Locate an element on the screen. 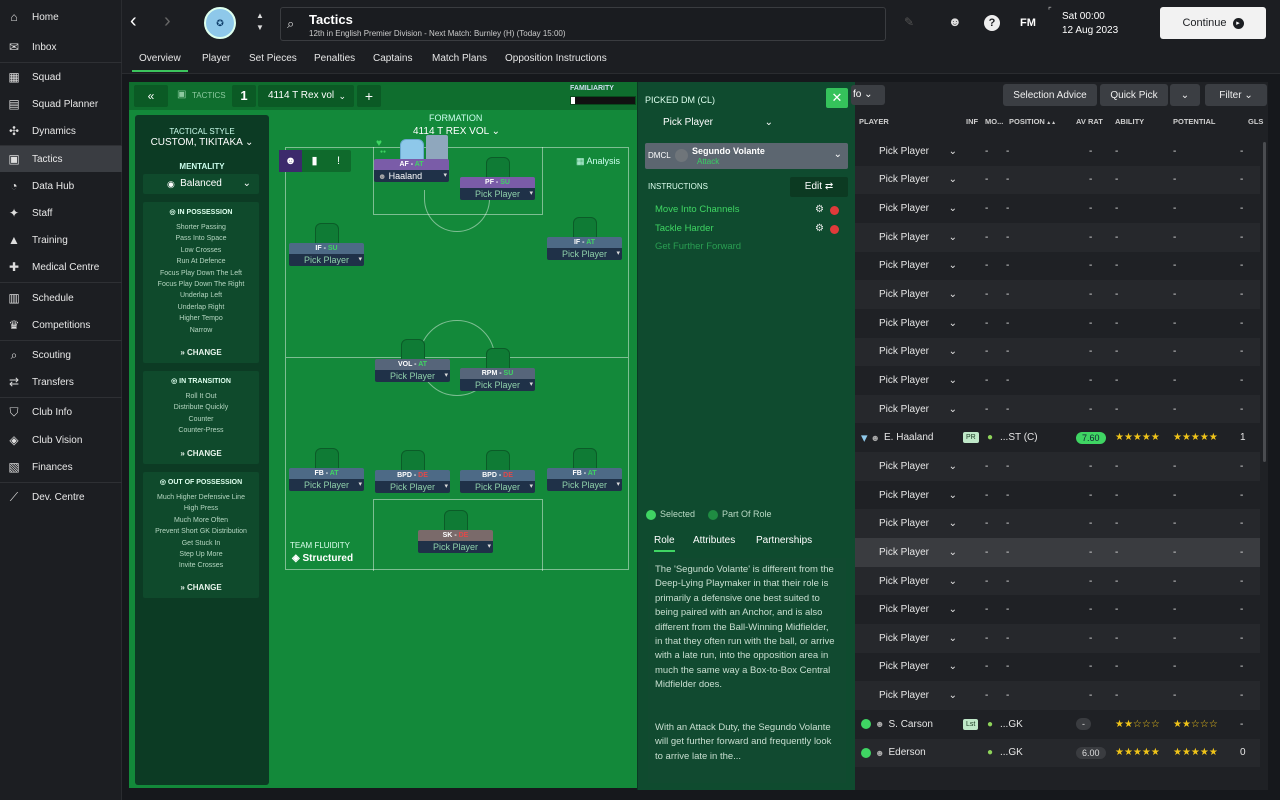  table-scrollbar is located at coordinates (1264, 302).